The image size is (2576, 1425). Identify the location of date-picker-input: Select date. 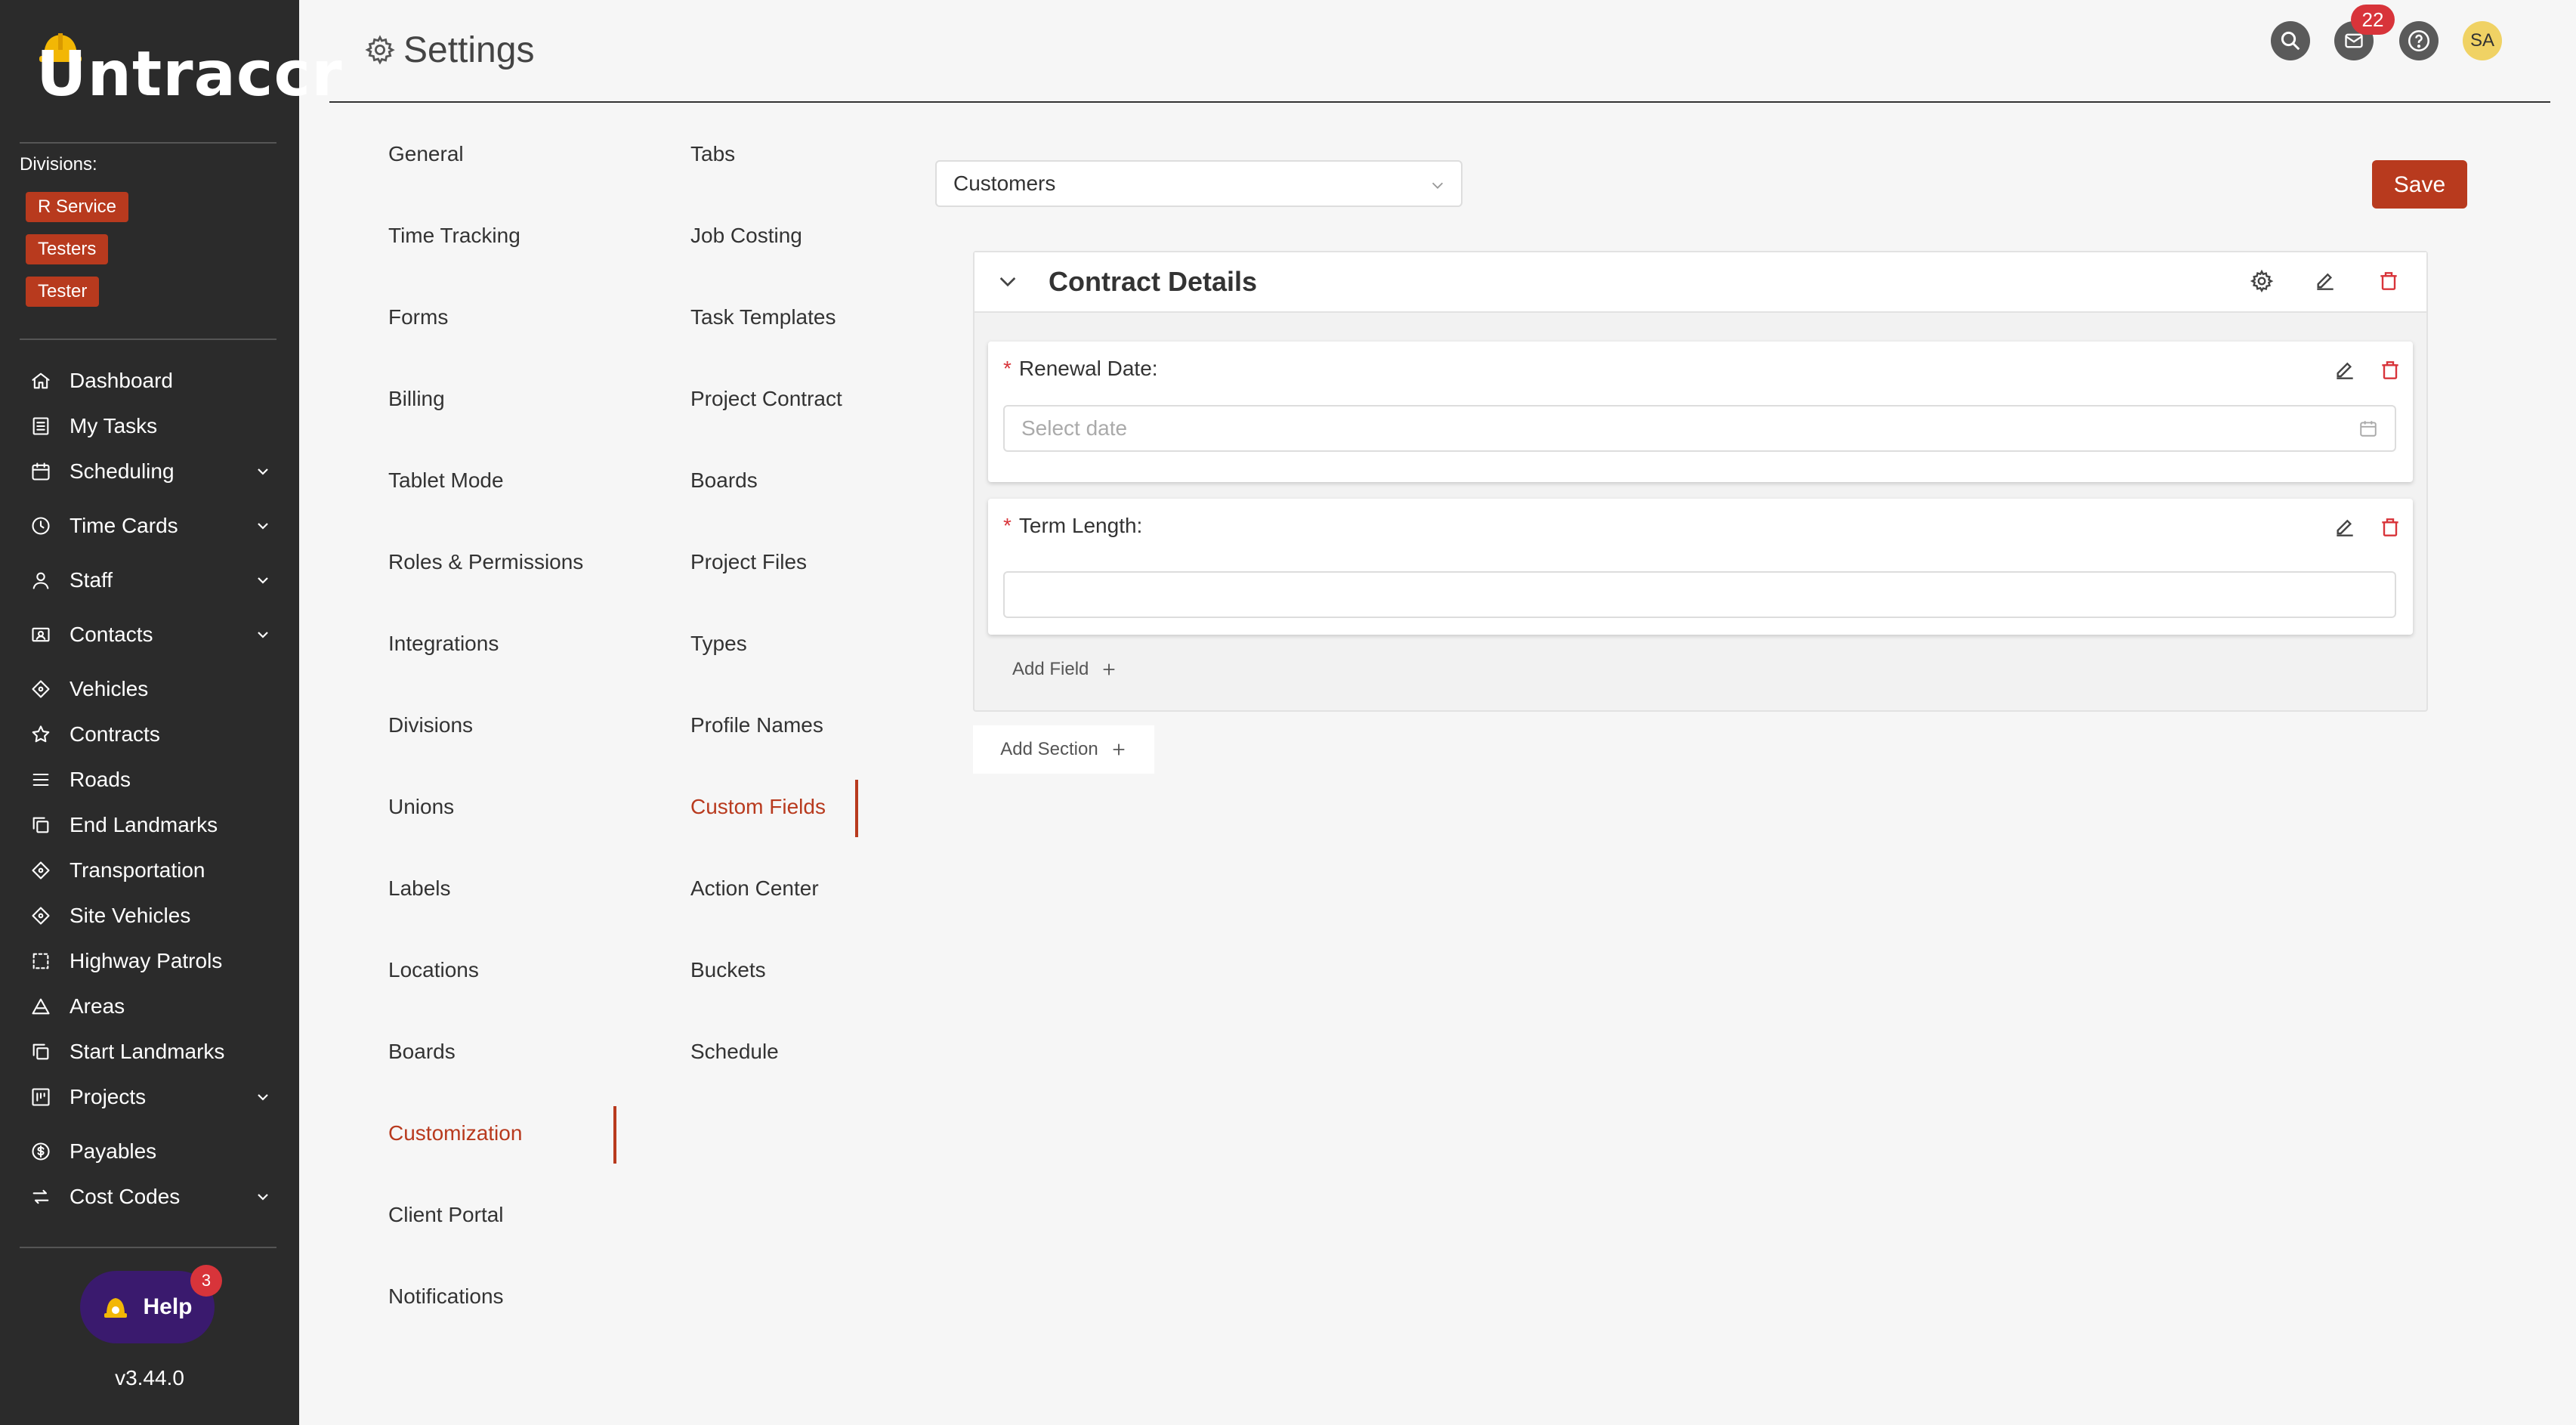
(1699, 429).